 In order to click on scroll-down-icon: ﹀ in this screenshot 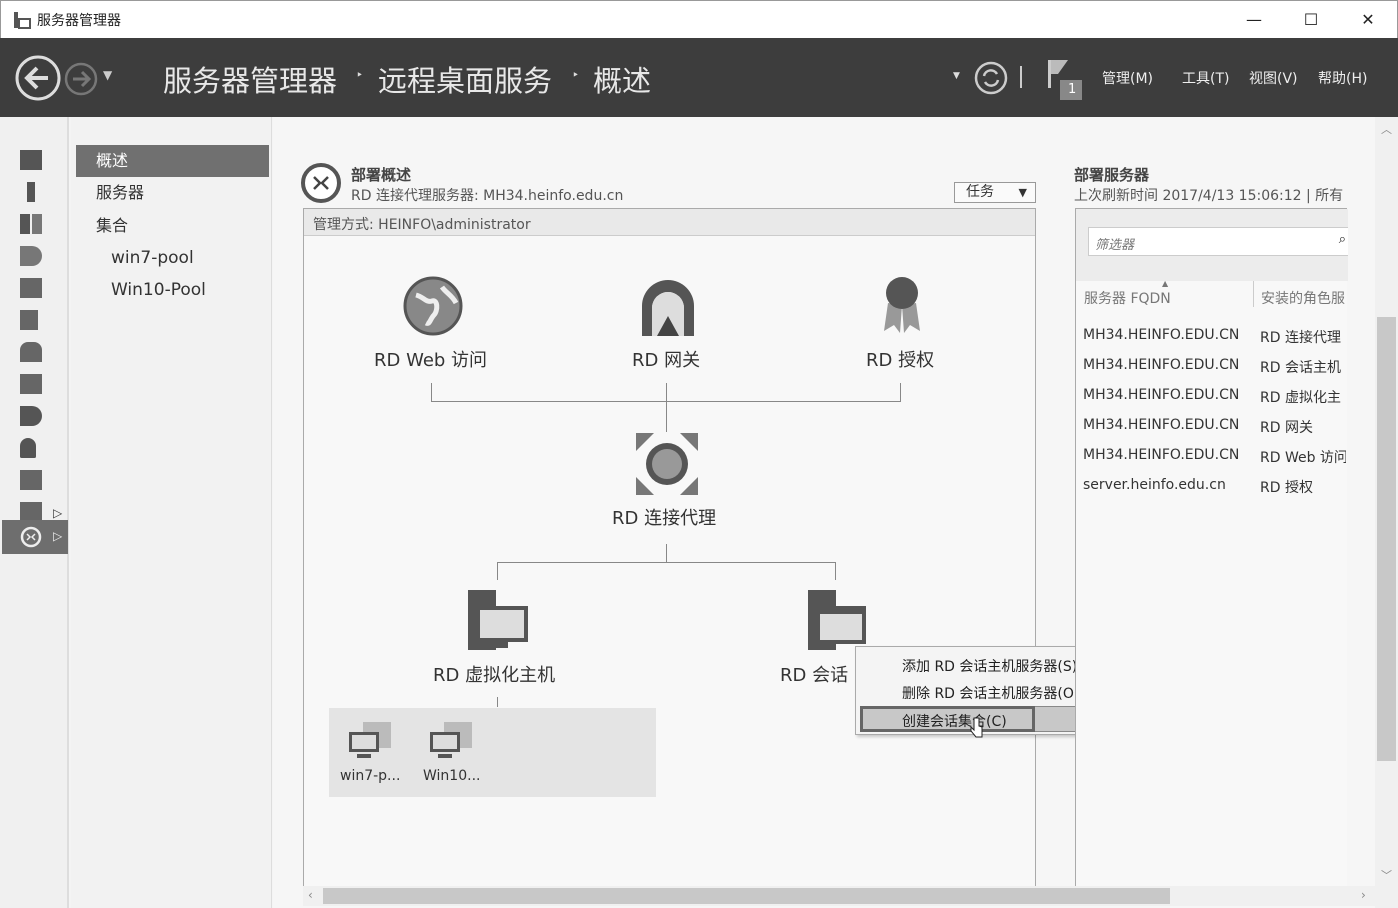, I will do `click(1386, 875)`.